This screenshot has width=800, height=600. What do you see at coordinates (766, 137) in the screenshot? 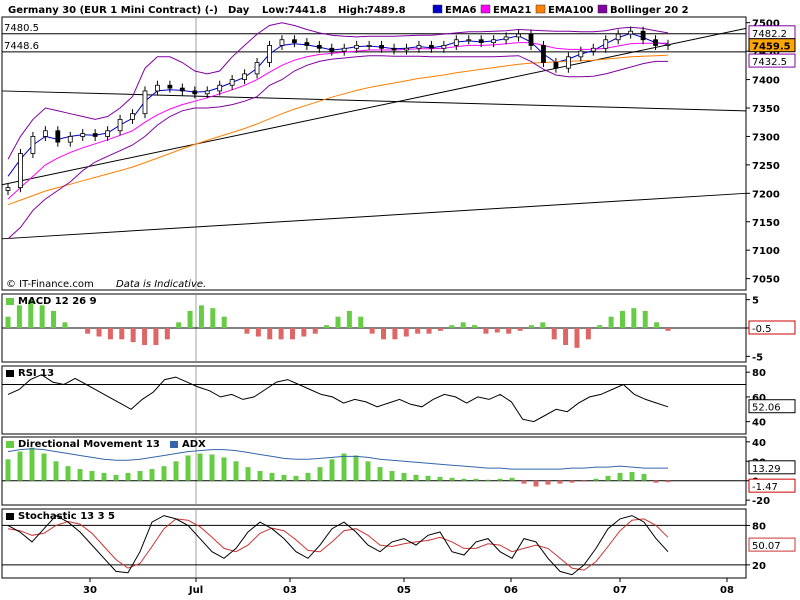
I see `price-tick-label-4: 7300` at bounding box center [766, 137].